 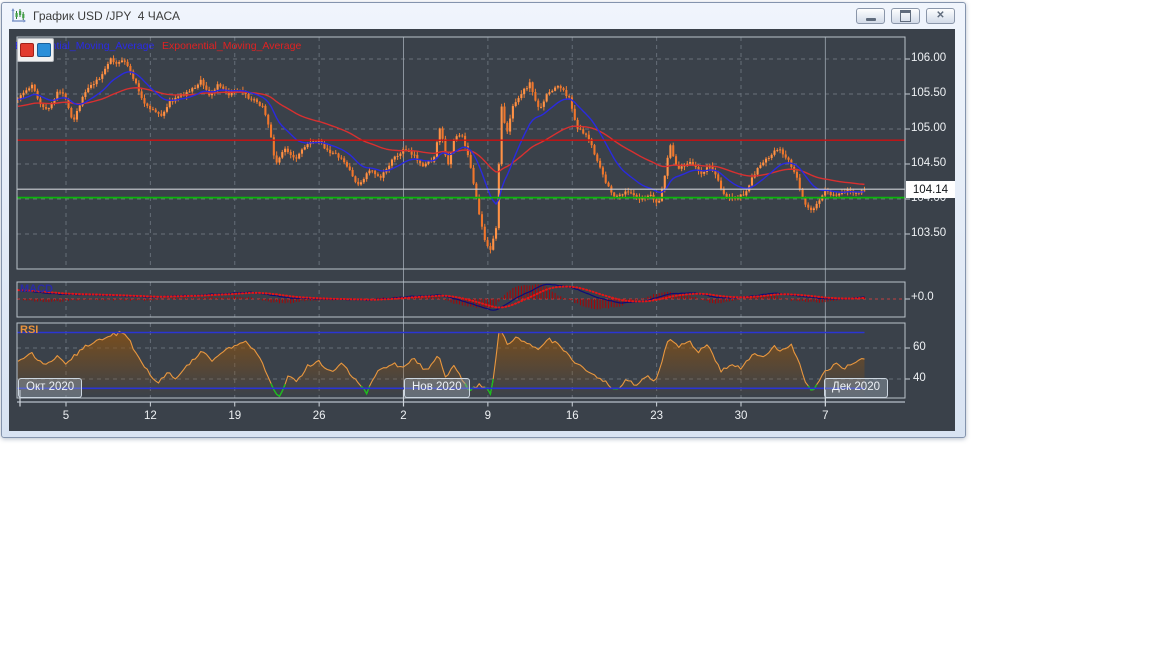 I want to click on axis-tick-label: 106.00, so click(x=929, y=58).